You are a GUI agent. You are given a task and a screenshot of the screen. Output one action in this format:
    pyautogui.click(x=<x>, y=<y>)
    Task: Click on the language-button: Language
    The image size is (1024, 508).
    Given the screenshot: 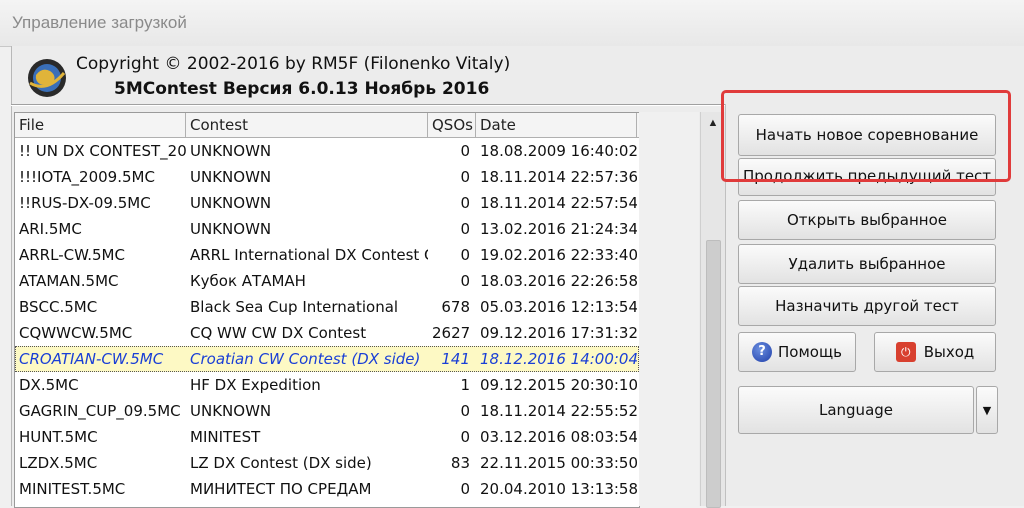 What is the action you would take?
    pyautogui.click(x=856, y=410)
    